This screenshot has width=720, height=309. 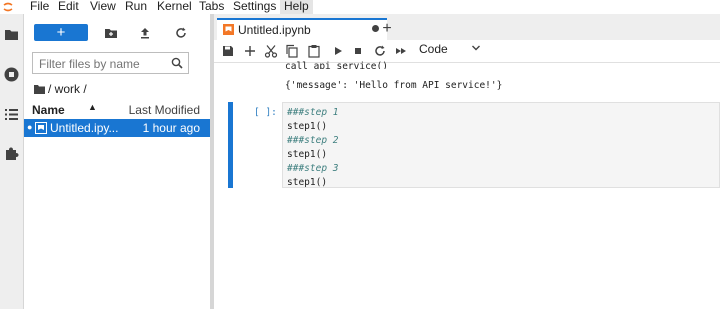 What do you see at coordinates (89, 64) in the screenshot?
I see `filter-placeholder: Filter files by name` at bounding box center [89, 64].